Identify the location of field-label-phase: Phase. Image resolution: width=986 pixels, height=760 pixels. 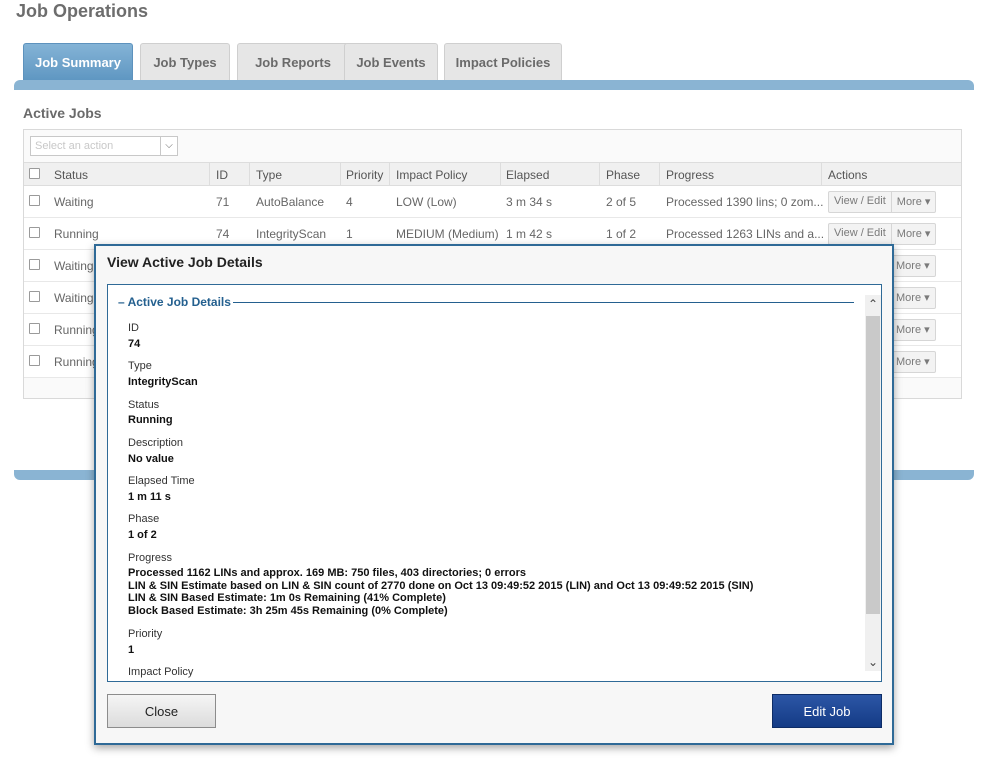
(144, 519).